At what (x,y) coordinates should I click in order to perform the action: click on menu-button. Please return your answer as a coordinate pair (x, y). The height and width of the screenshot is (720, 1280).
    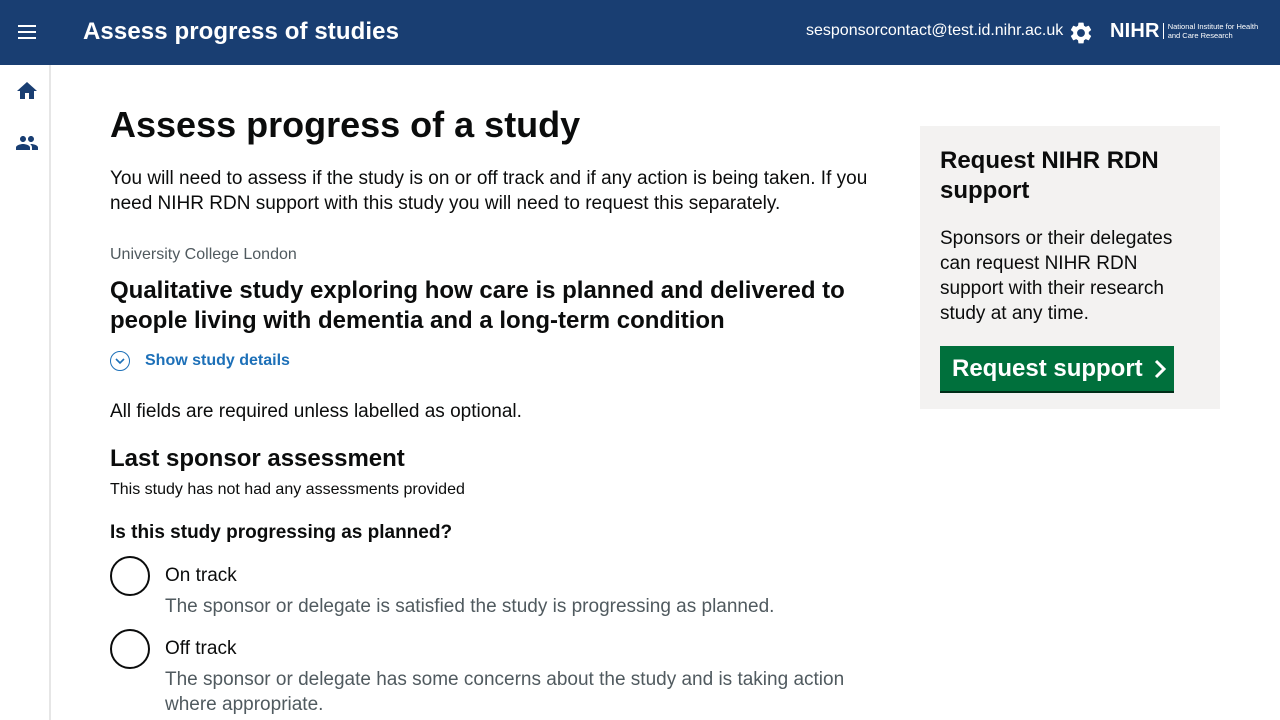
    Looking at the image, I should click on (27, 32).